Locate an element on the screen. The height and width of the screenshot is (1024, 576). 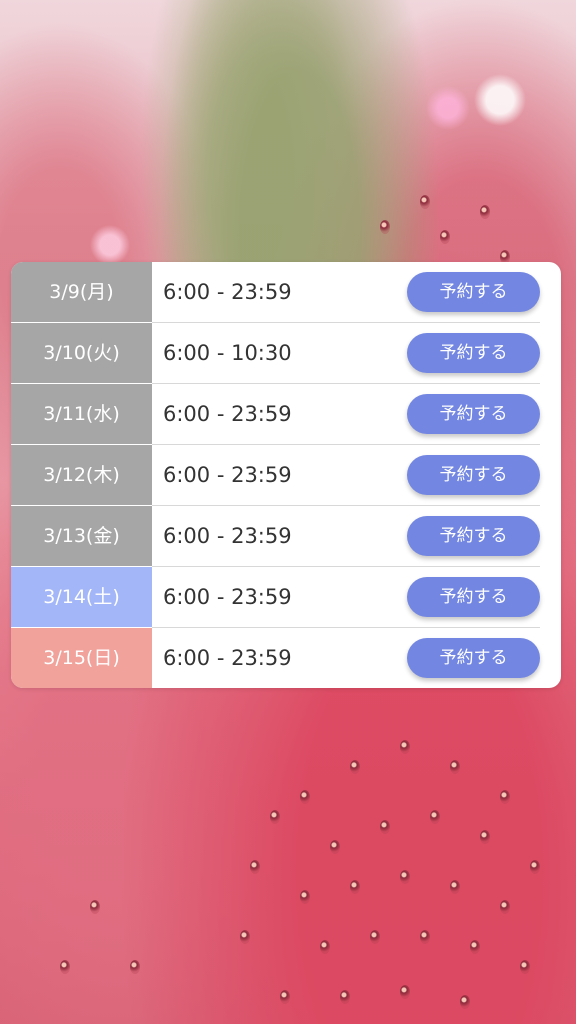
date-cell: 3/10(火) is located at coordinates (81, 353).